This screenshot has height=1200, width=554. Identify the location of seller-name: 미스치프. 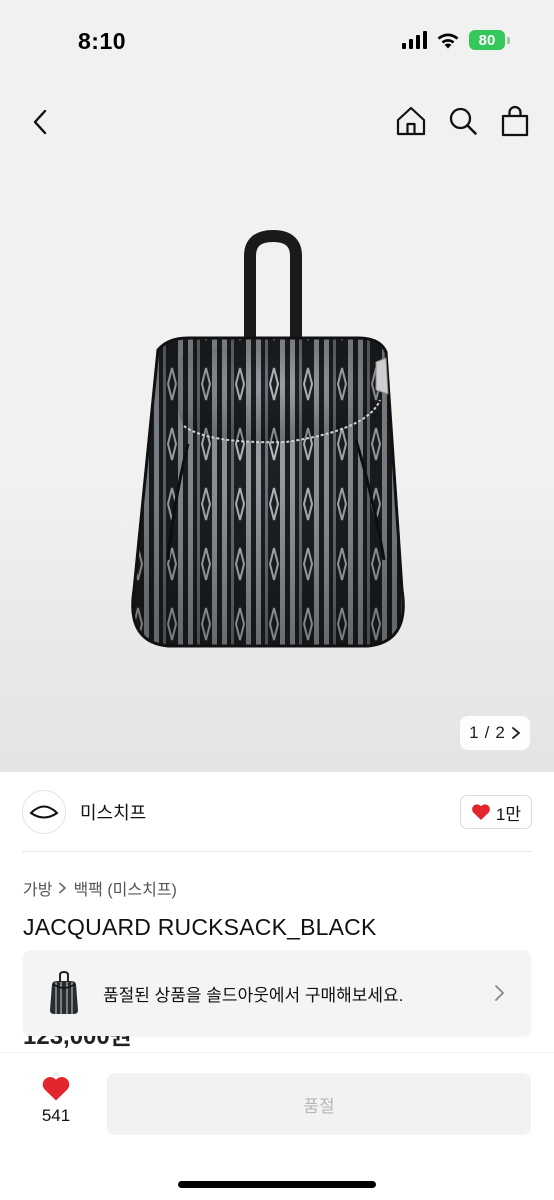
(113, 812).